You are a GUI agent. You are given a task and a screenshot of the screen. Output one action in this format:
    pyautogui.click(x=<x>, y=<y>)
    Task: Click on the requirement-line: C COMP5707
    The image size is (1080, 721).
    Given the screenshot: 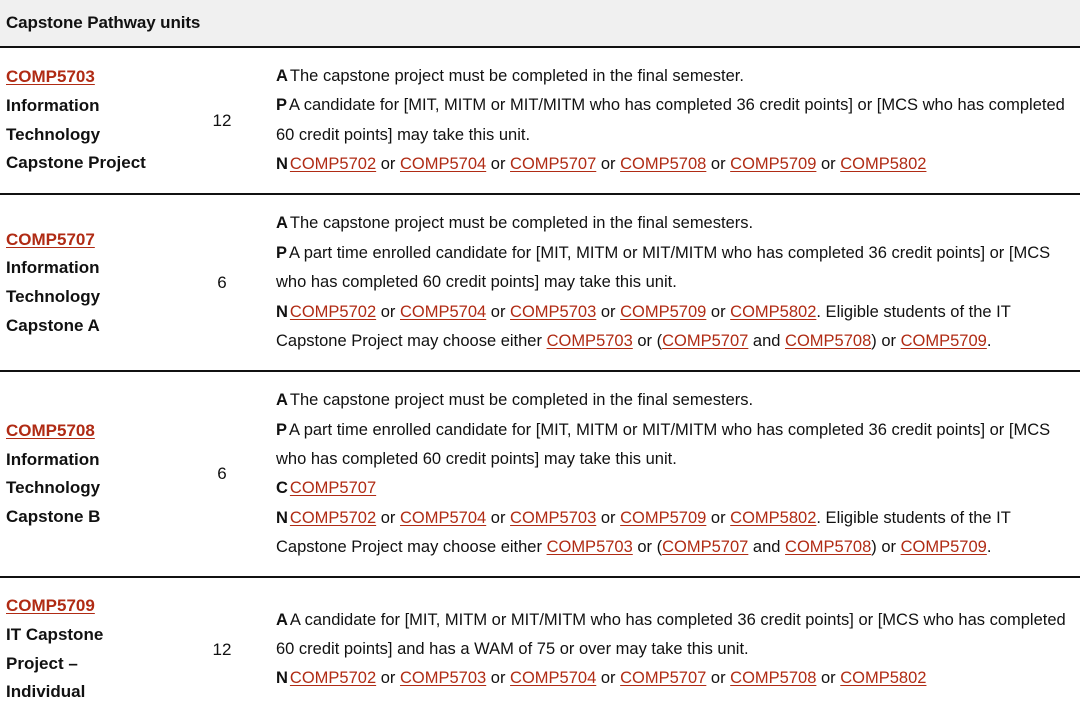 What is the action you would take?
    pyautogui.click(x=676, y=488)
    